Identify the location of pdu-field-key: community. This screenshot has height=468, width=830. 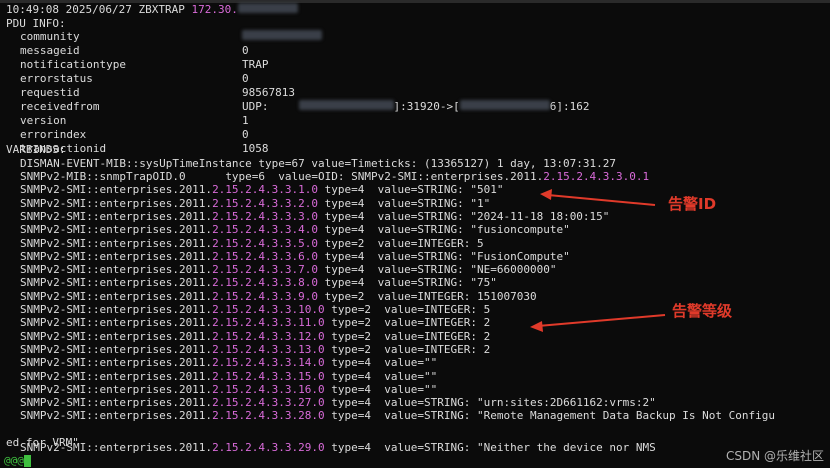
(50, 36).